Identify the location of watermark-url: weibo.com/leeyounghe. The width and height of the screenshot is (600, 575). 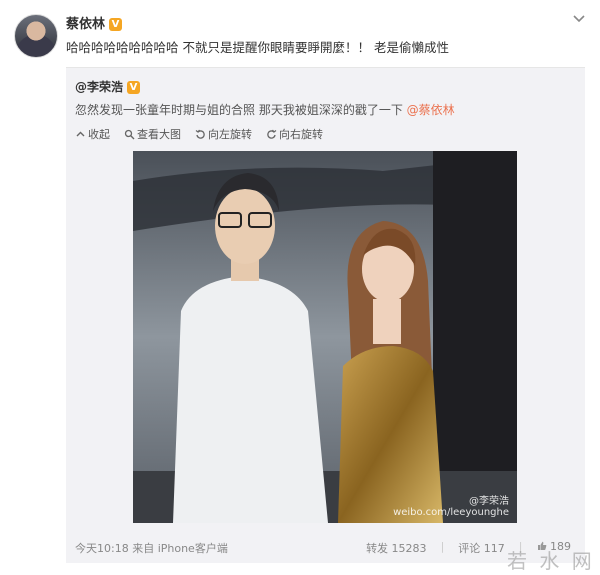
(451, 512).